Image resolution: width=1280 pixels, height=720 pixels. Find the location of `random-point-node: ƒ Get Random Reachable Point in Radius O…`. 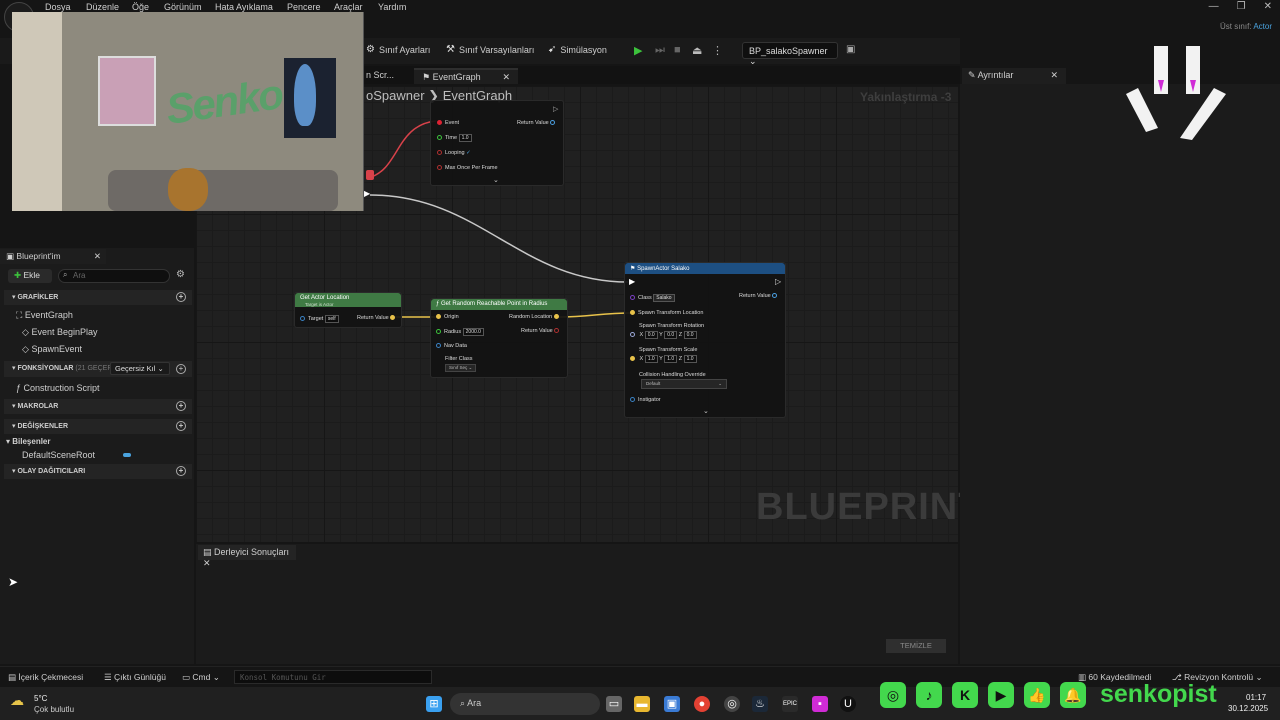

random-point-node: ƒ Get Random Reachable Point in Radius O… is located at coordinates (499, 338).